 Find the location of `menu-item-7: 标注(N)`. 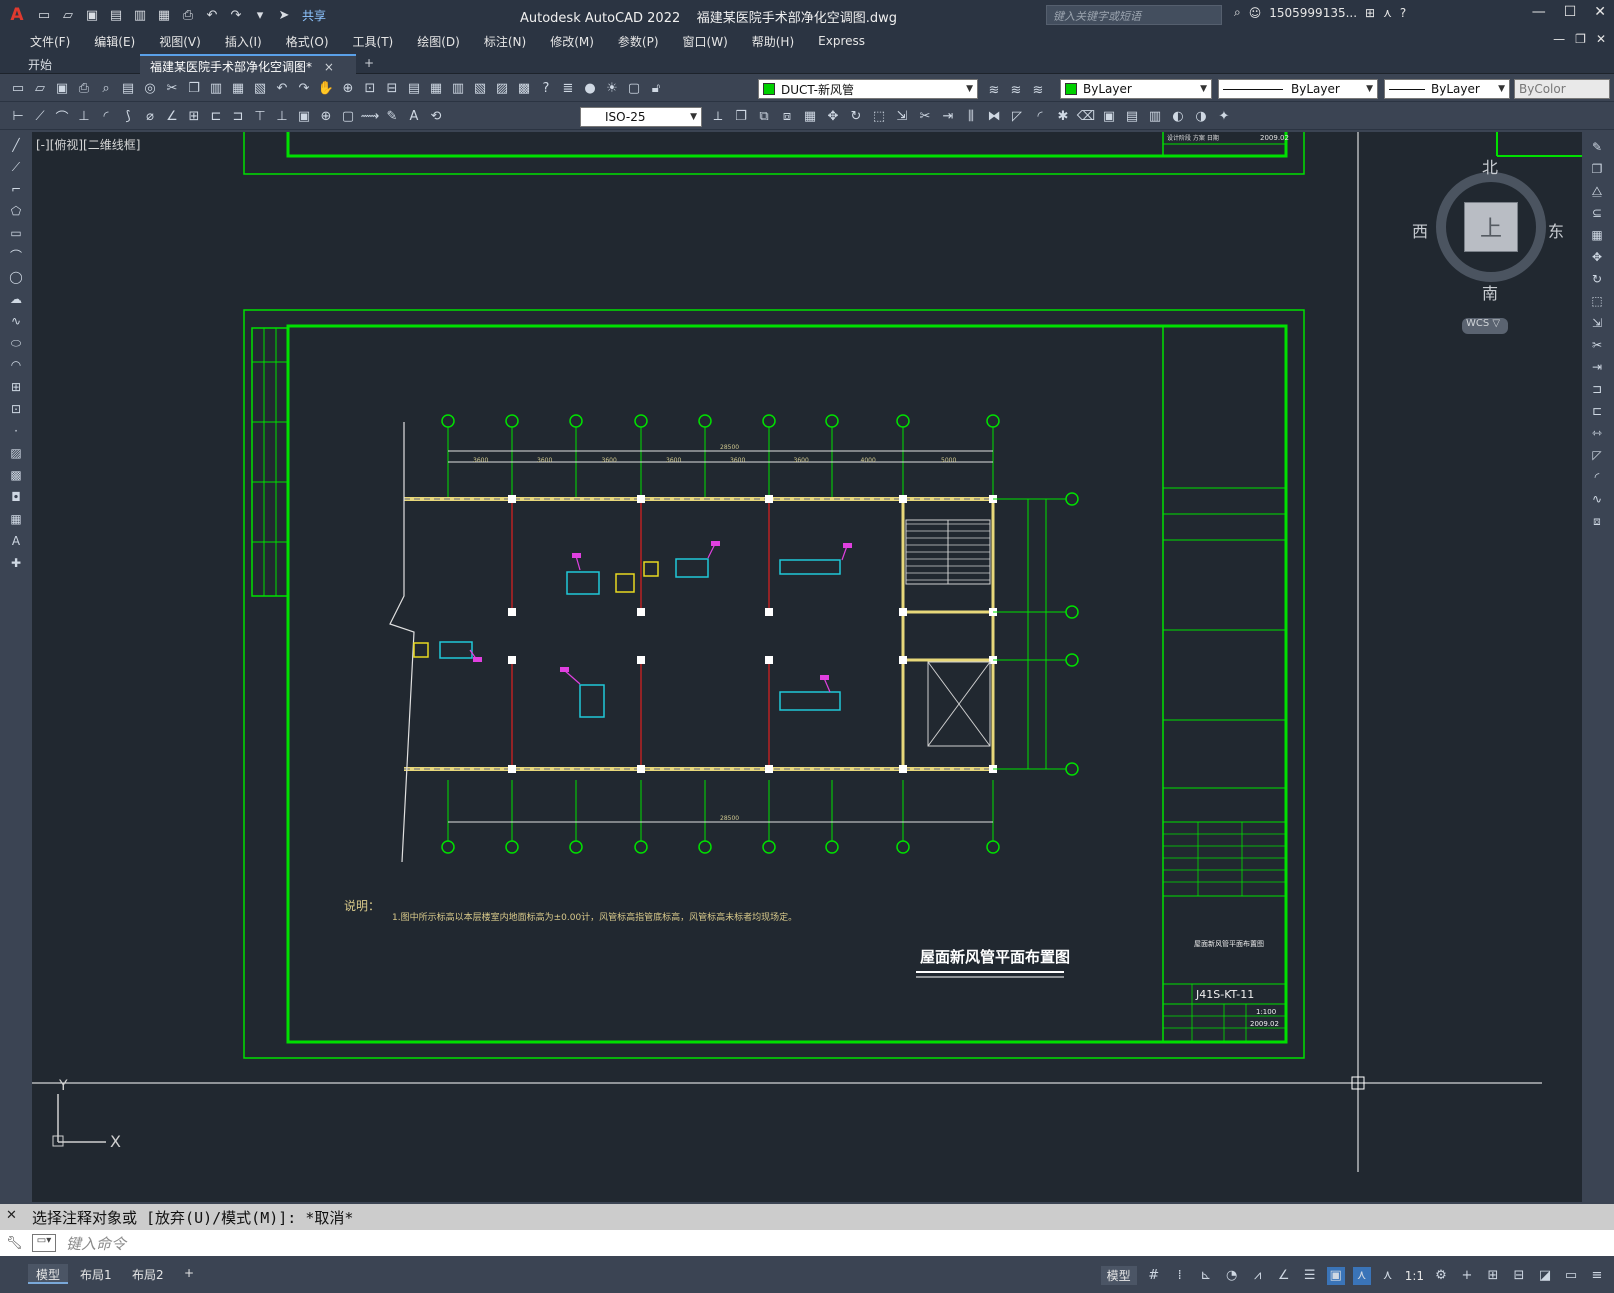

menu-item-7: 标注(N) is located at coordinates (505, 41).